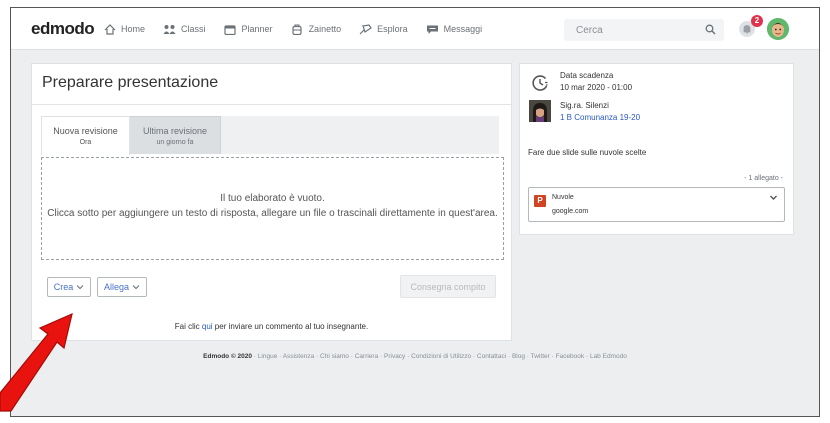 Image resolution: width=830 pixels, height=423 pixels. What do you see at coordinates (540, 111) in the screenshot?
I see `teacher-avatar` at bounding box center [540, 111].